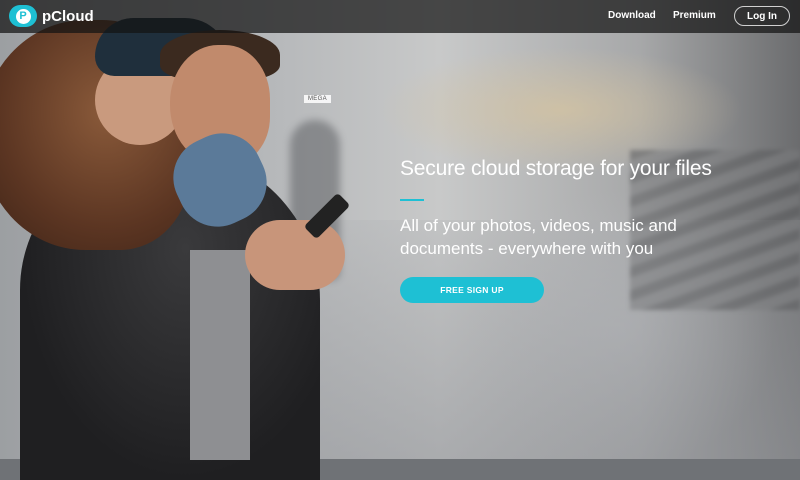 The width and height of the screenshot is (800, 480). Describe the element at coordinates (295, 255) in the screenshot. I see `man-hands` at that location.